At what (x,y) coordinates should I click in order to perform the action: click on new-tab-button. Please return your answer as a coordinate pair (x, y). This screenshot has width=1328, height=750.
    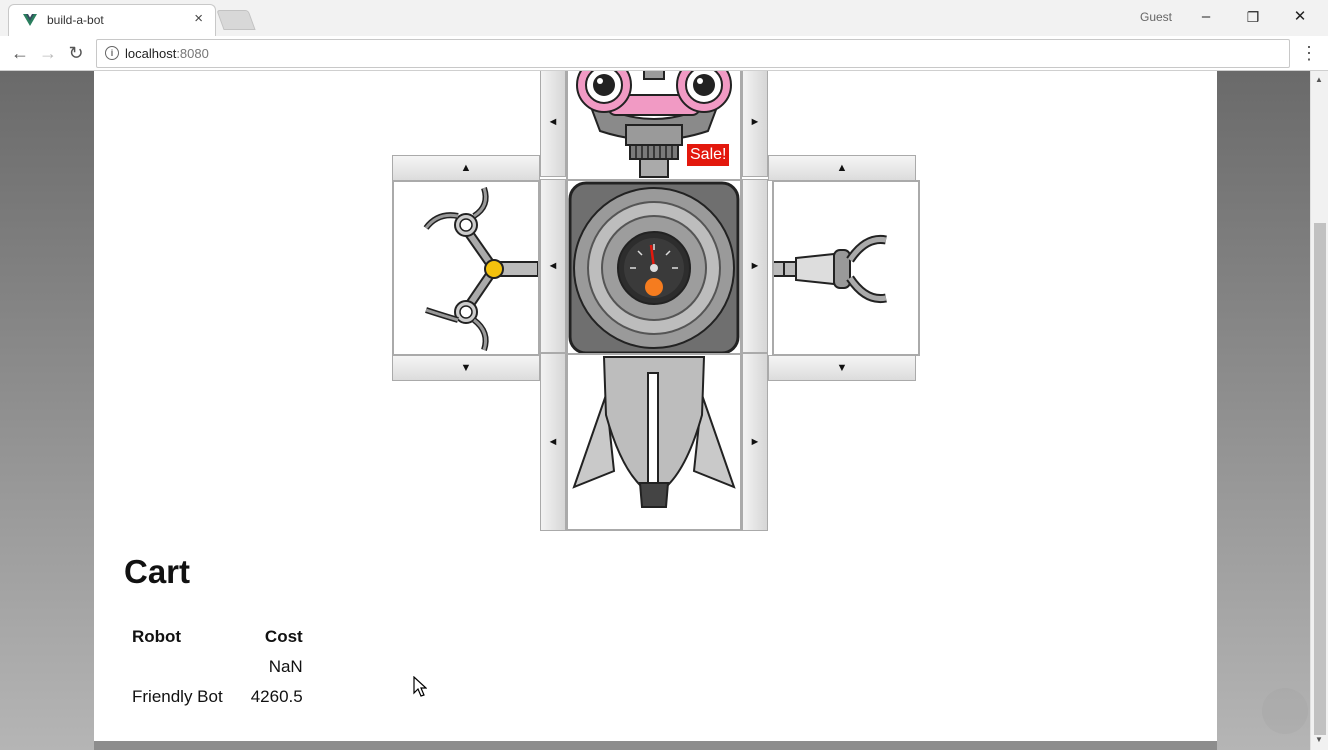
    Looking at the image, I should click on (236, 20).